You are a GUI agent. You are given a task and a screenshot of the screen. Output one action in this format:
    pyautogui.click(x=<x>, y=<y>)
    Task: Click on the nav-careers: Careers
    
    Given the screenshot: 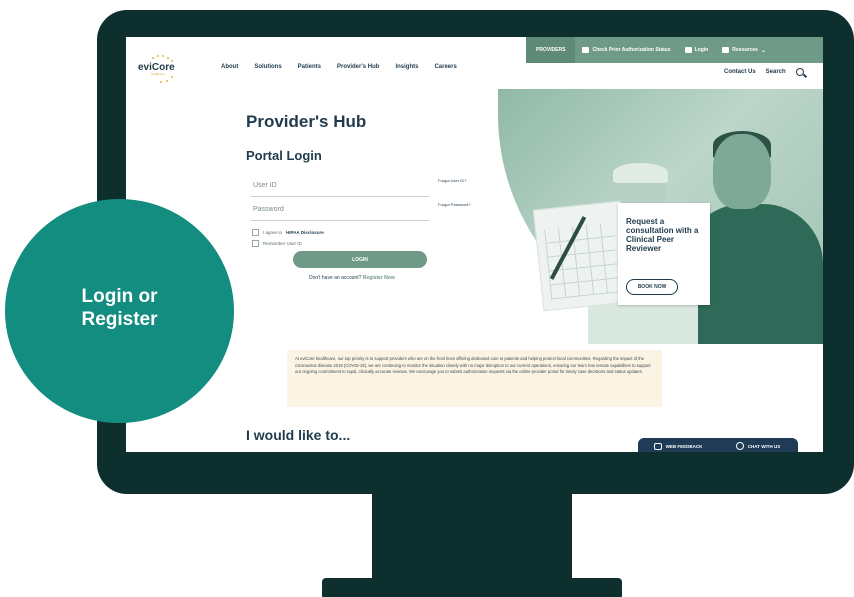 What is the action you would take?
    pyautogui.click(x=445, y=67)
    